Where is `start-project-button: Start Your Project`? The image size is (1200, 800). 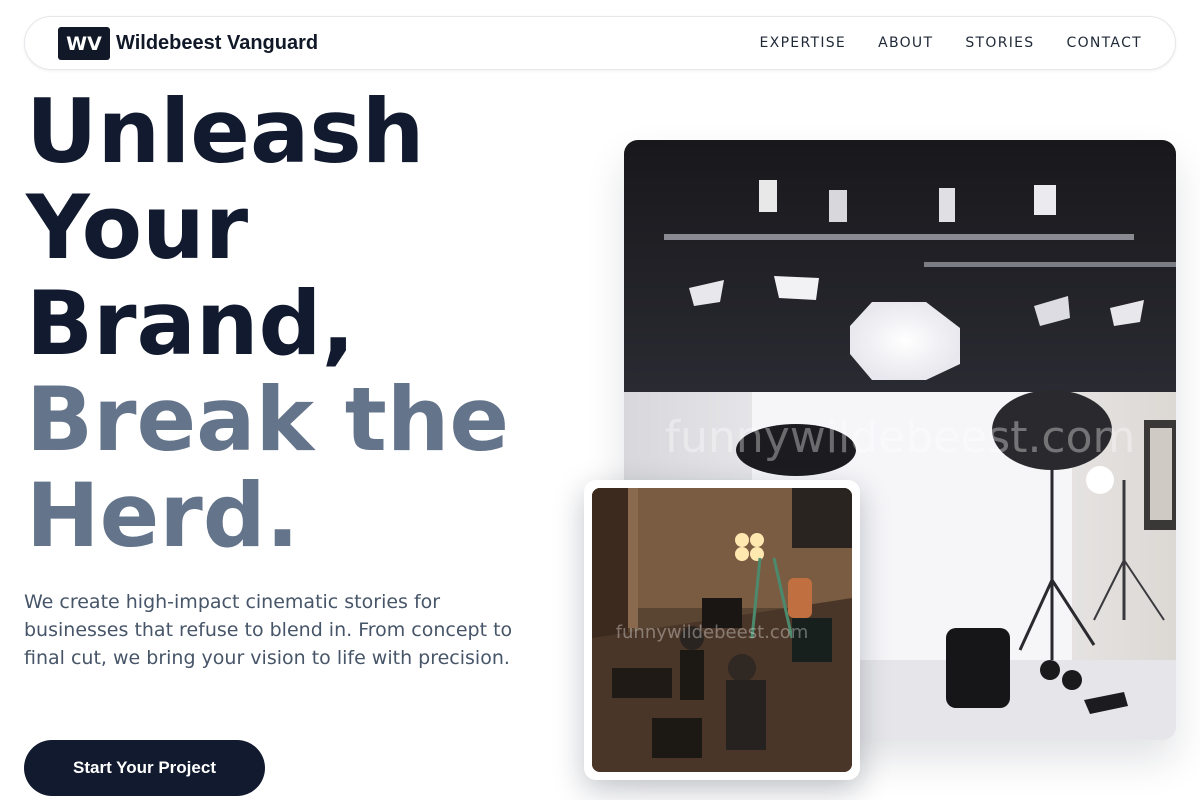
start-project-button: Start Your Project is located at coordinates (144, 768).